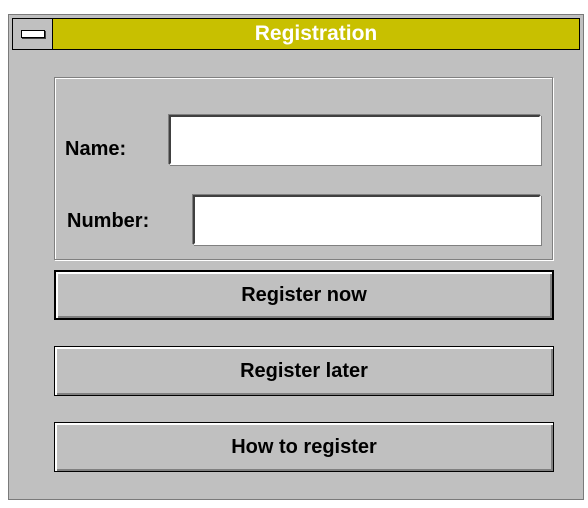 This screenshot has height=508, width=588. Describe the element at coordinates (108, 221) in the screenshot. I see `number-label: Number:` at that location.